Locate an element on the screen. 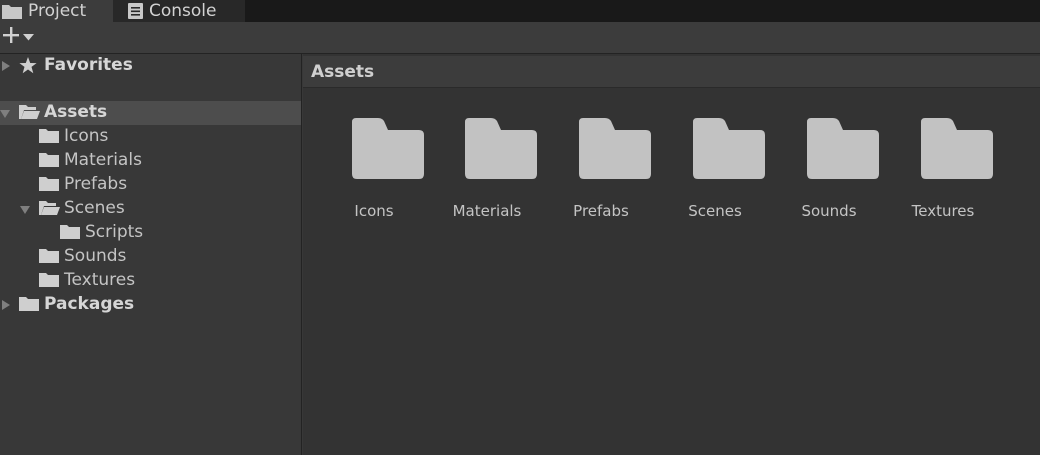 The width and height of the screenshot is (1040, 455). tree-item-sounds: Sounds is located at coordinates (150, 257).